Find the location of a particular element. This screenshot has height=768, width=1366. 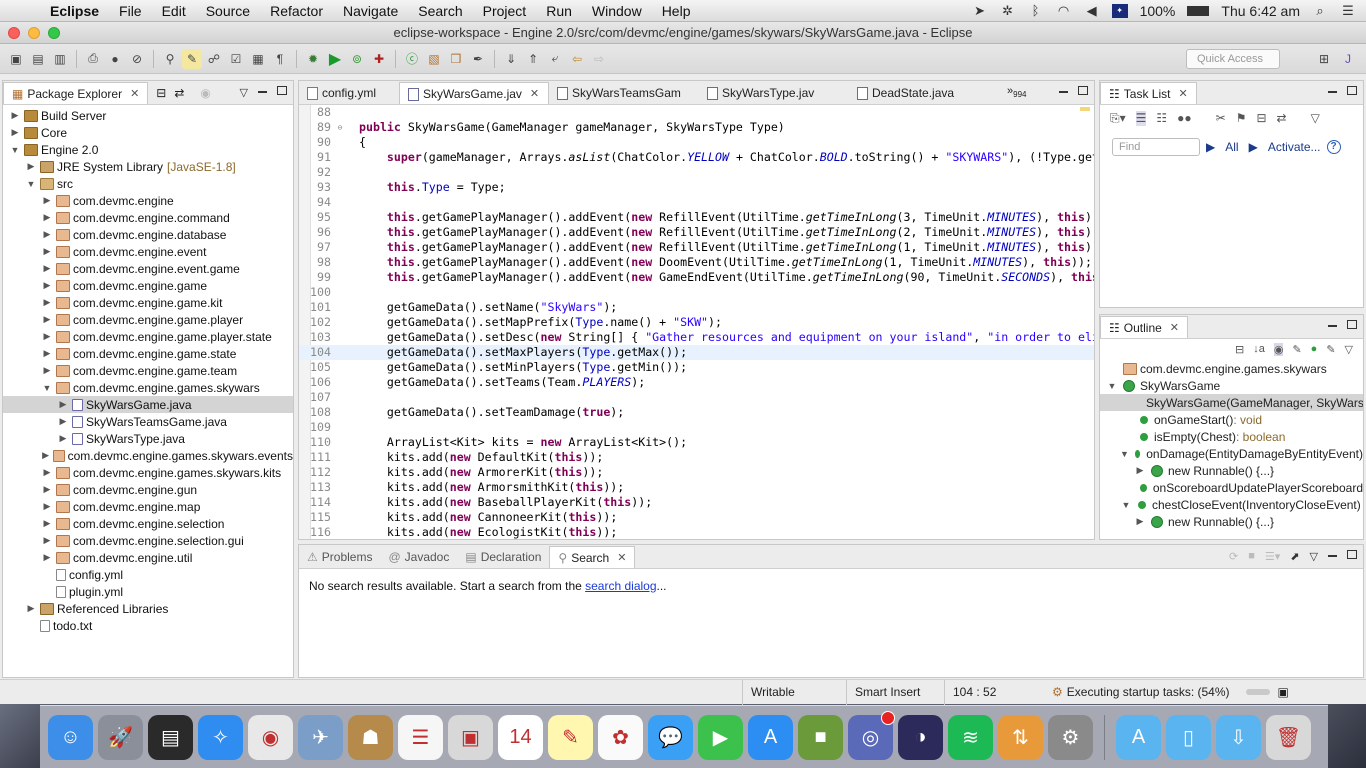

tab-problems: ⚠ Problems is located at coordinates (339, 557).